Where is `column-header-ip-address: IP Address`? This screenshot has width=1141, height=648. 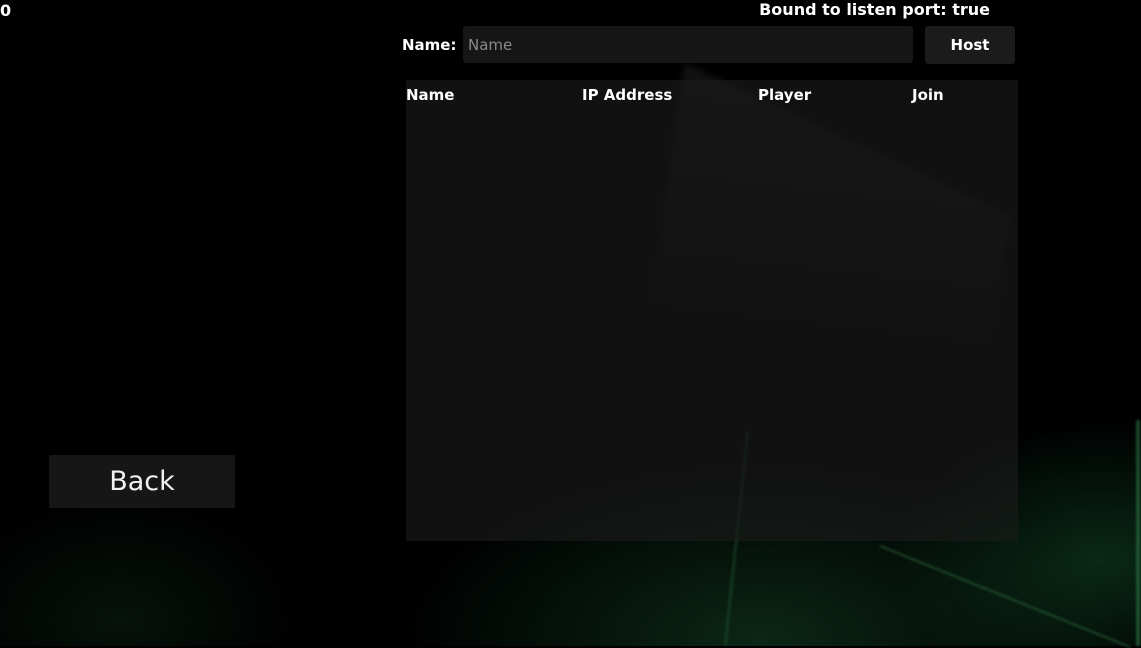 column-header-ip-address: IP Address is located at coordinates (627, 95).